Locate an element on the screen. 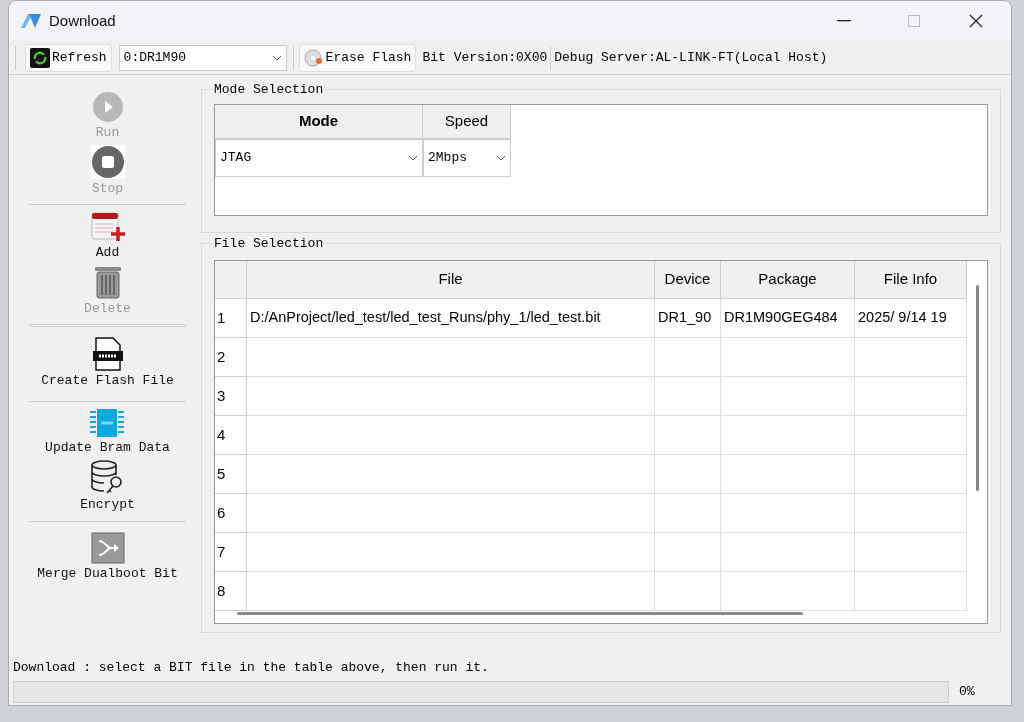  sidebar-tool: Create Flash File is located at coordinates (107, 364).